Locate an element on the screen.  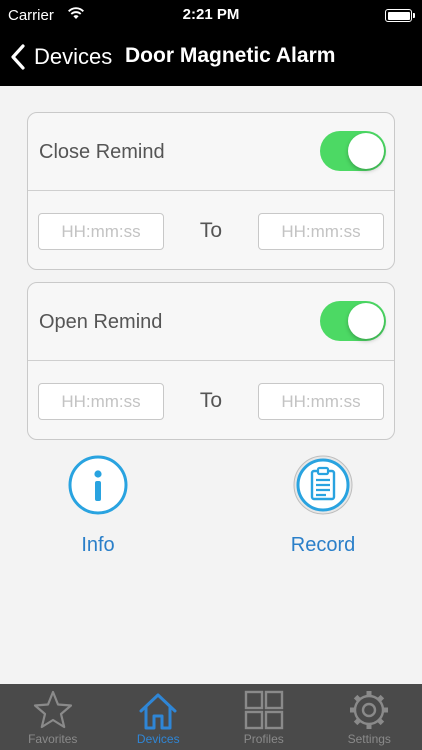
close-remind-header: Close Remind is located at coordinates (211, 152).